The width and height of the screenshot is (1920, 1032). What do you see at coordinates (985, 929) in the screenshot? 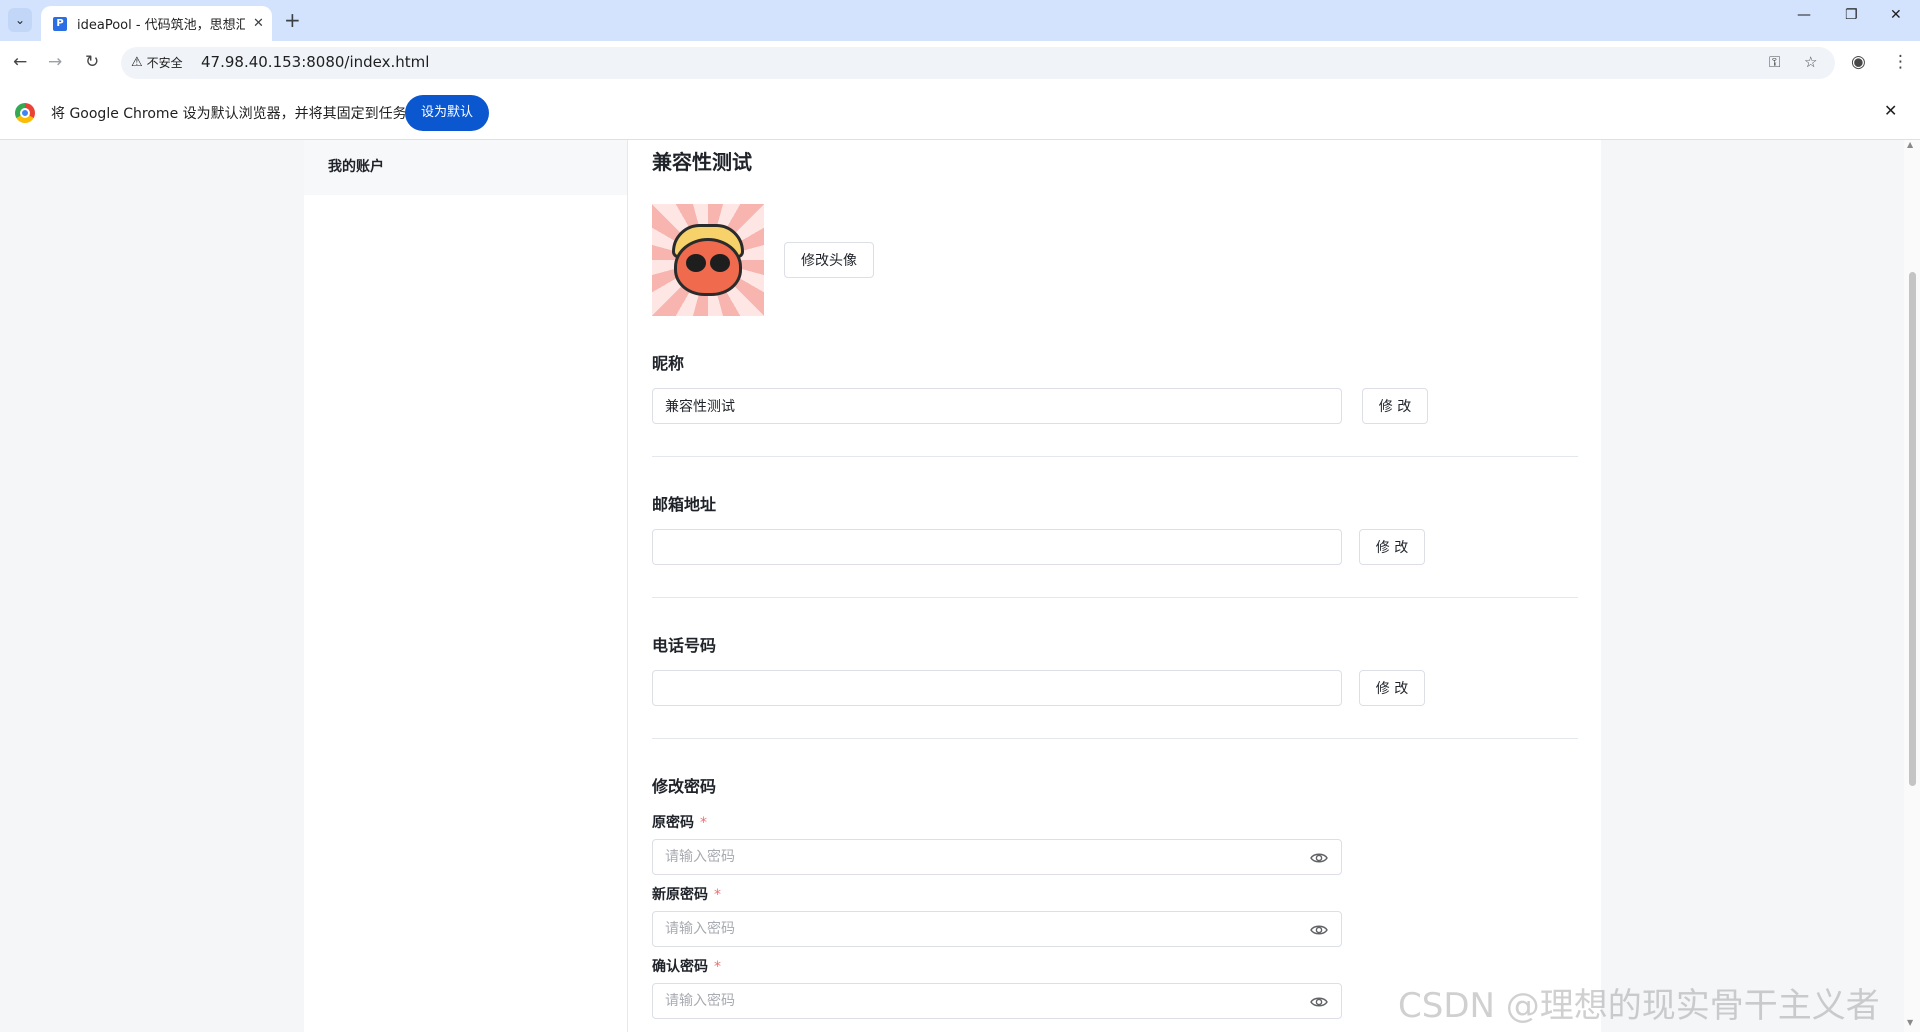
I see `new-password-input` at bounding box center [985, 929].